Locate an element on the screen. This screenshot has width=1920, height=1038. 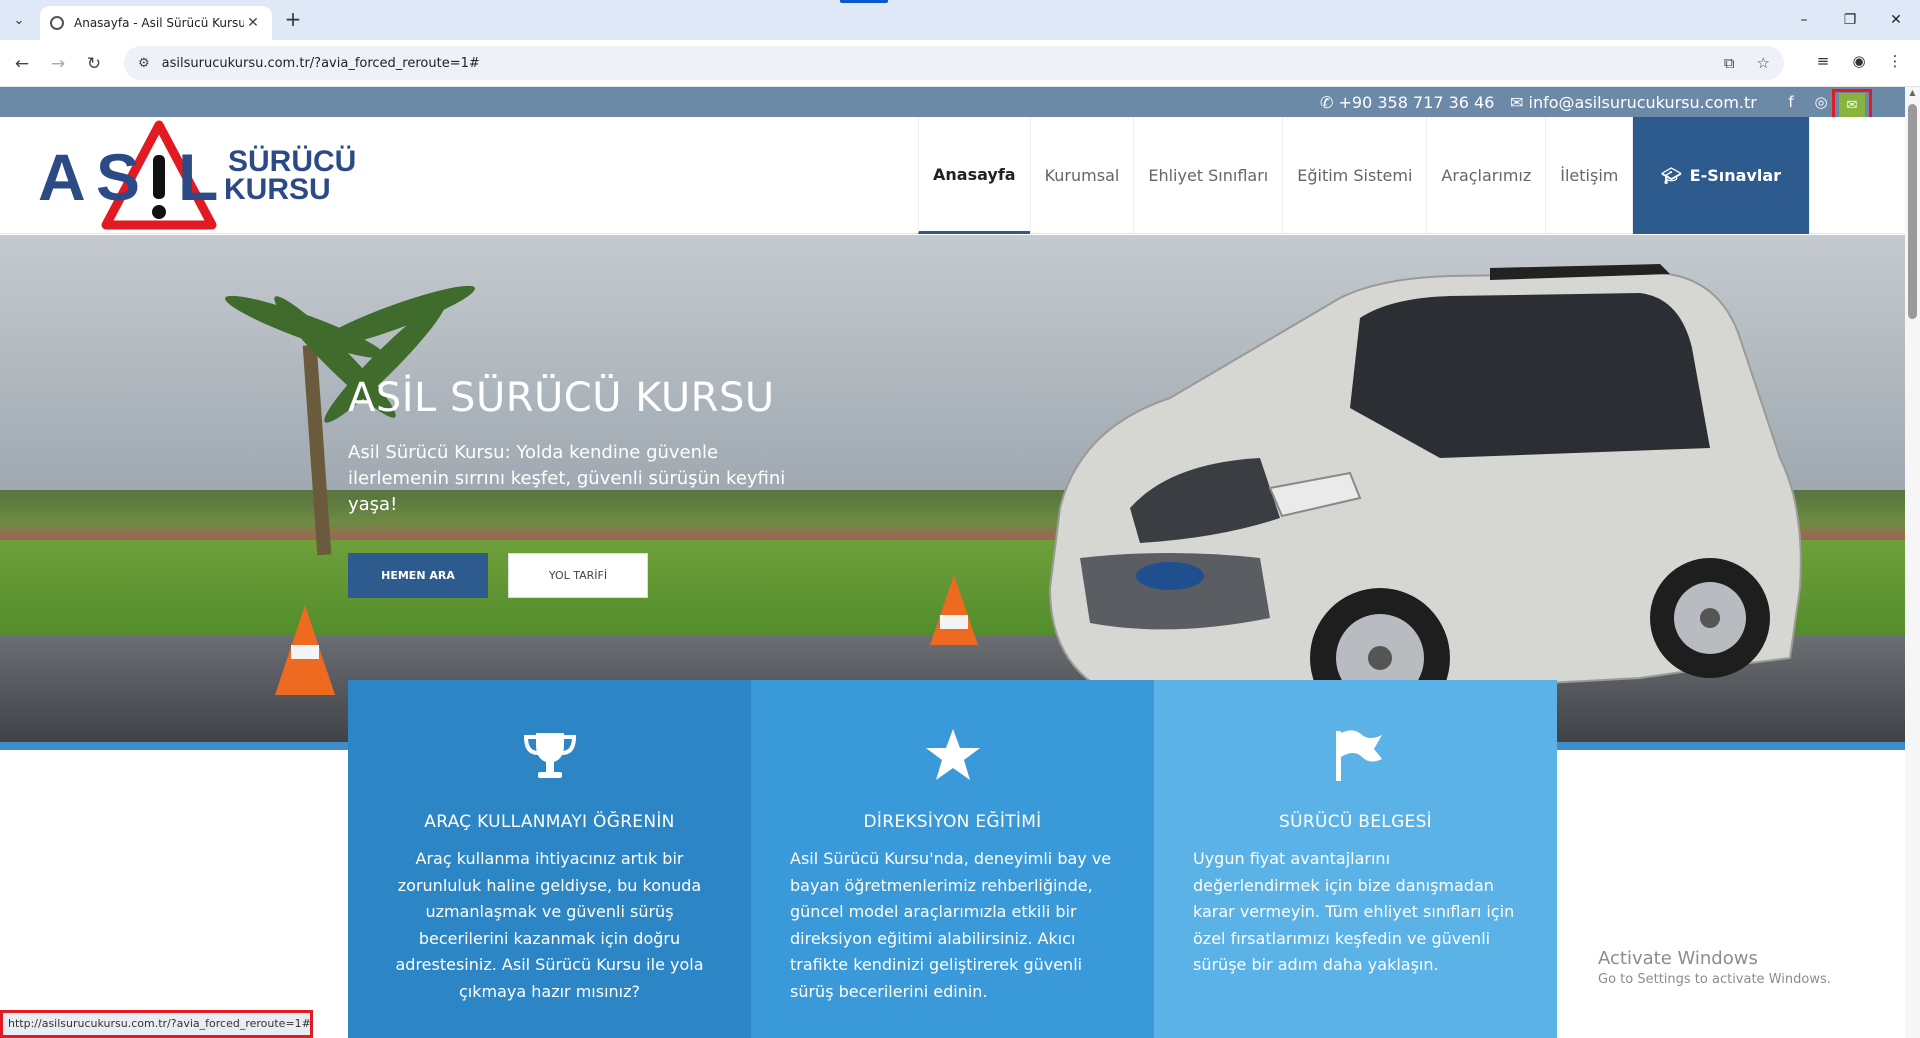
tab-close-icon: ✕ is located at coordinates (253, 23).